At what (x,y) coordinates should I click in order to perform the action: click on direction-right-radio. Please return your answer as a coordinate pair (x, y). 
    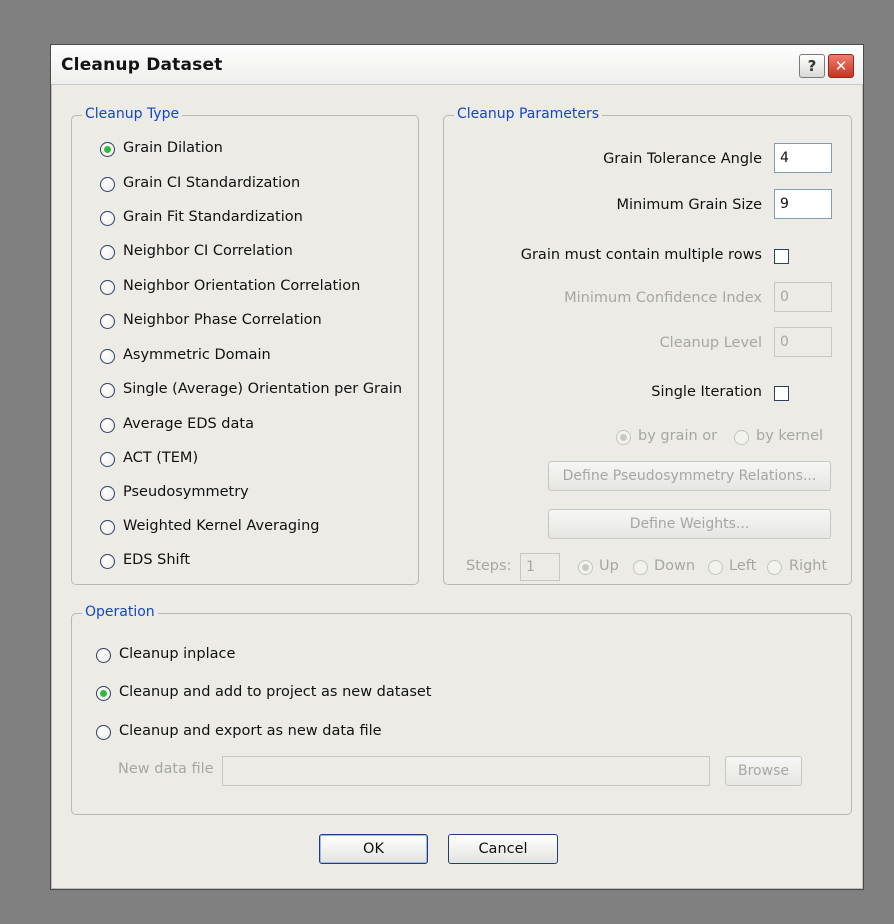
    Looking at the image, I should click on (774, 567).